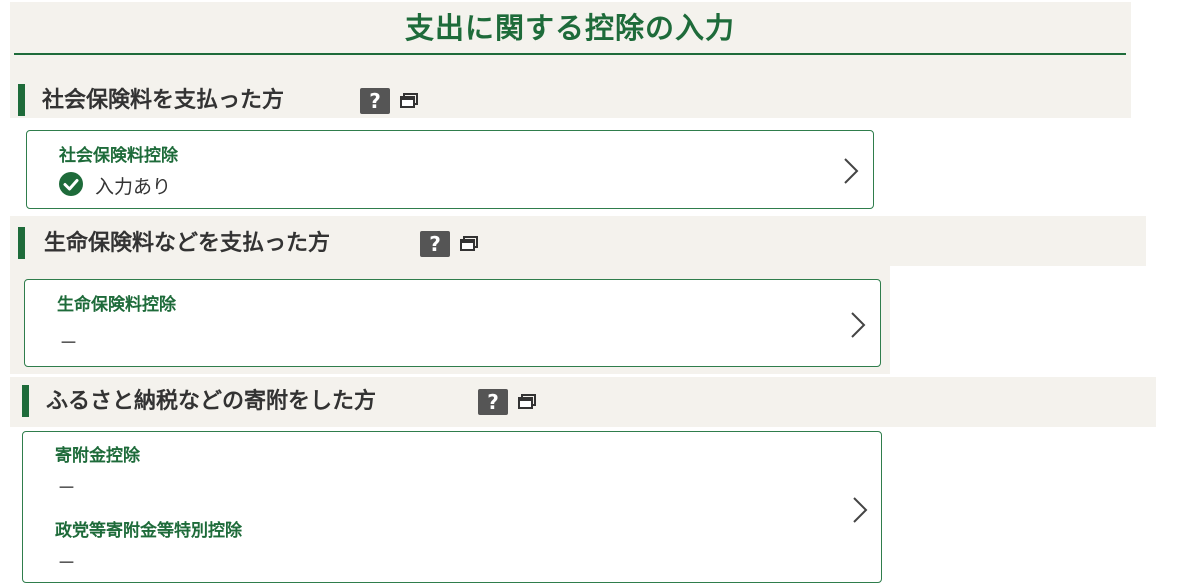 The image size is (1185, 588). I want to click on check-circle-icon, so click(71, 184).